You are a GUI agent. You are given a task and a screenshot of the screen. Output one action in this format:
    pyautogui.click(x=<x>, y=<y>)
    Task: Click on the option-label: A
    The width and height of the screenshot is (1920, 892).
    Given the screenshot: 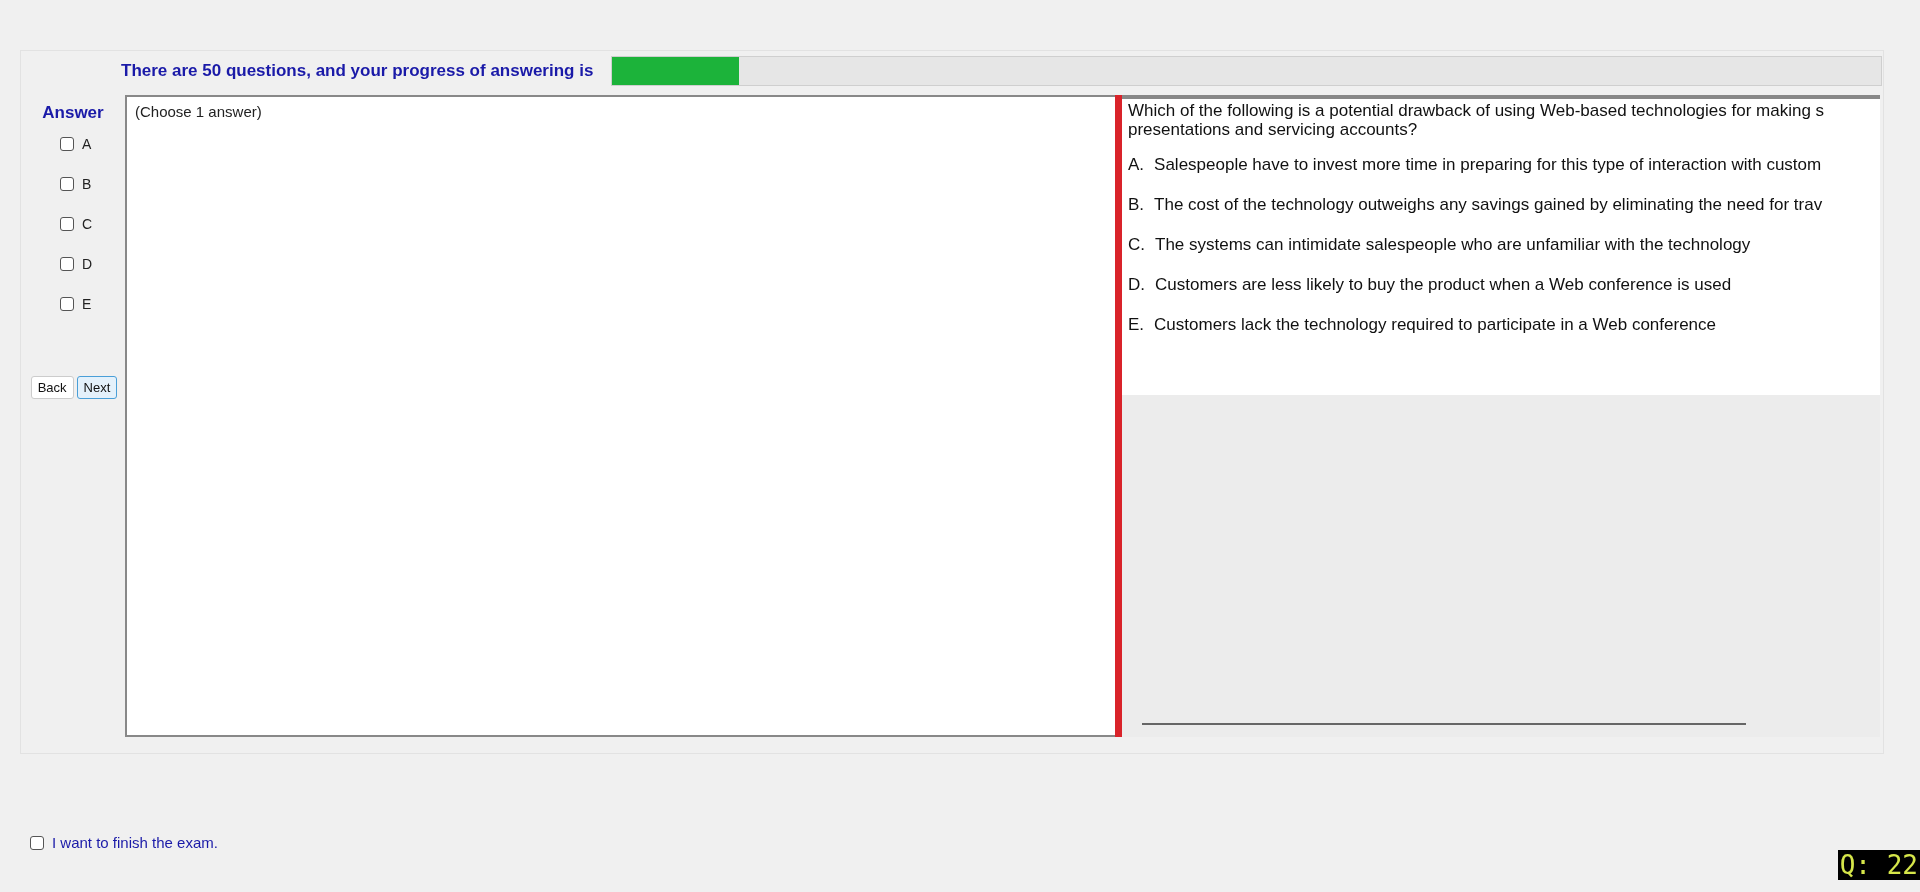 What is the action you would take?
    pyautogui.click(x=86, y=143)
    